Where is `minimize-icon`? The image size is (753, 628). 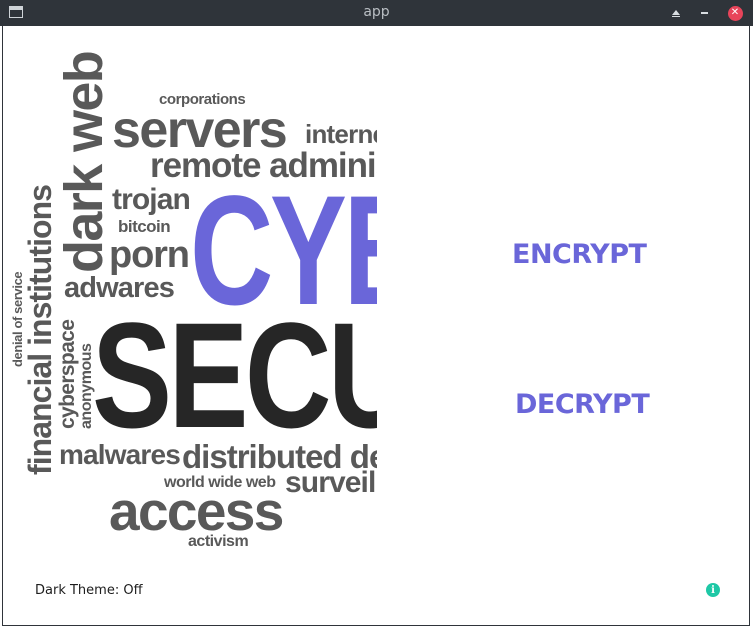 minimize-icon is located at coordinates (704, 13).